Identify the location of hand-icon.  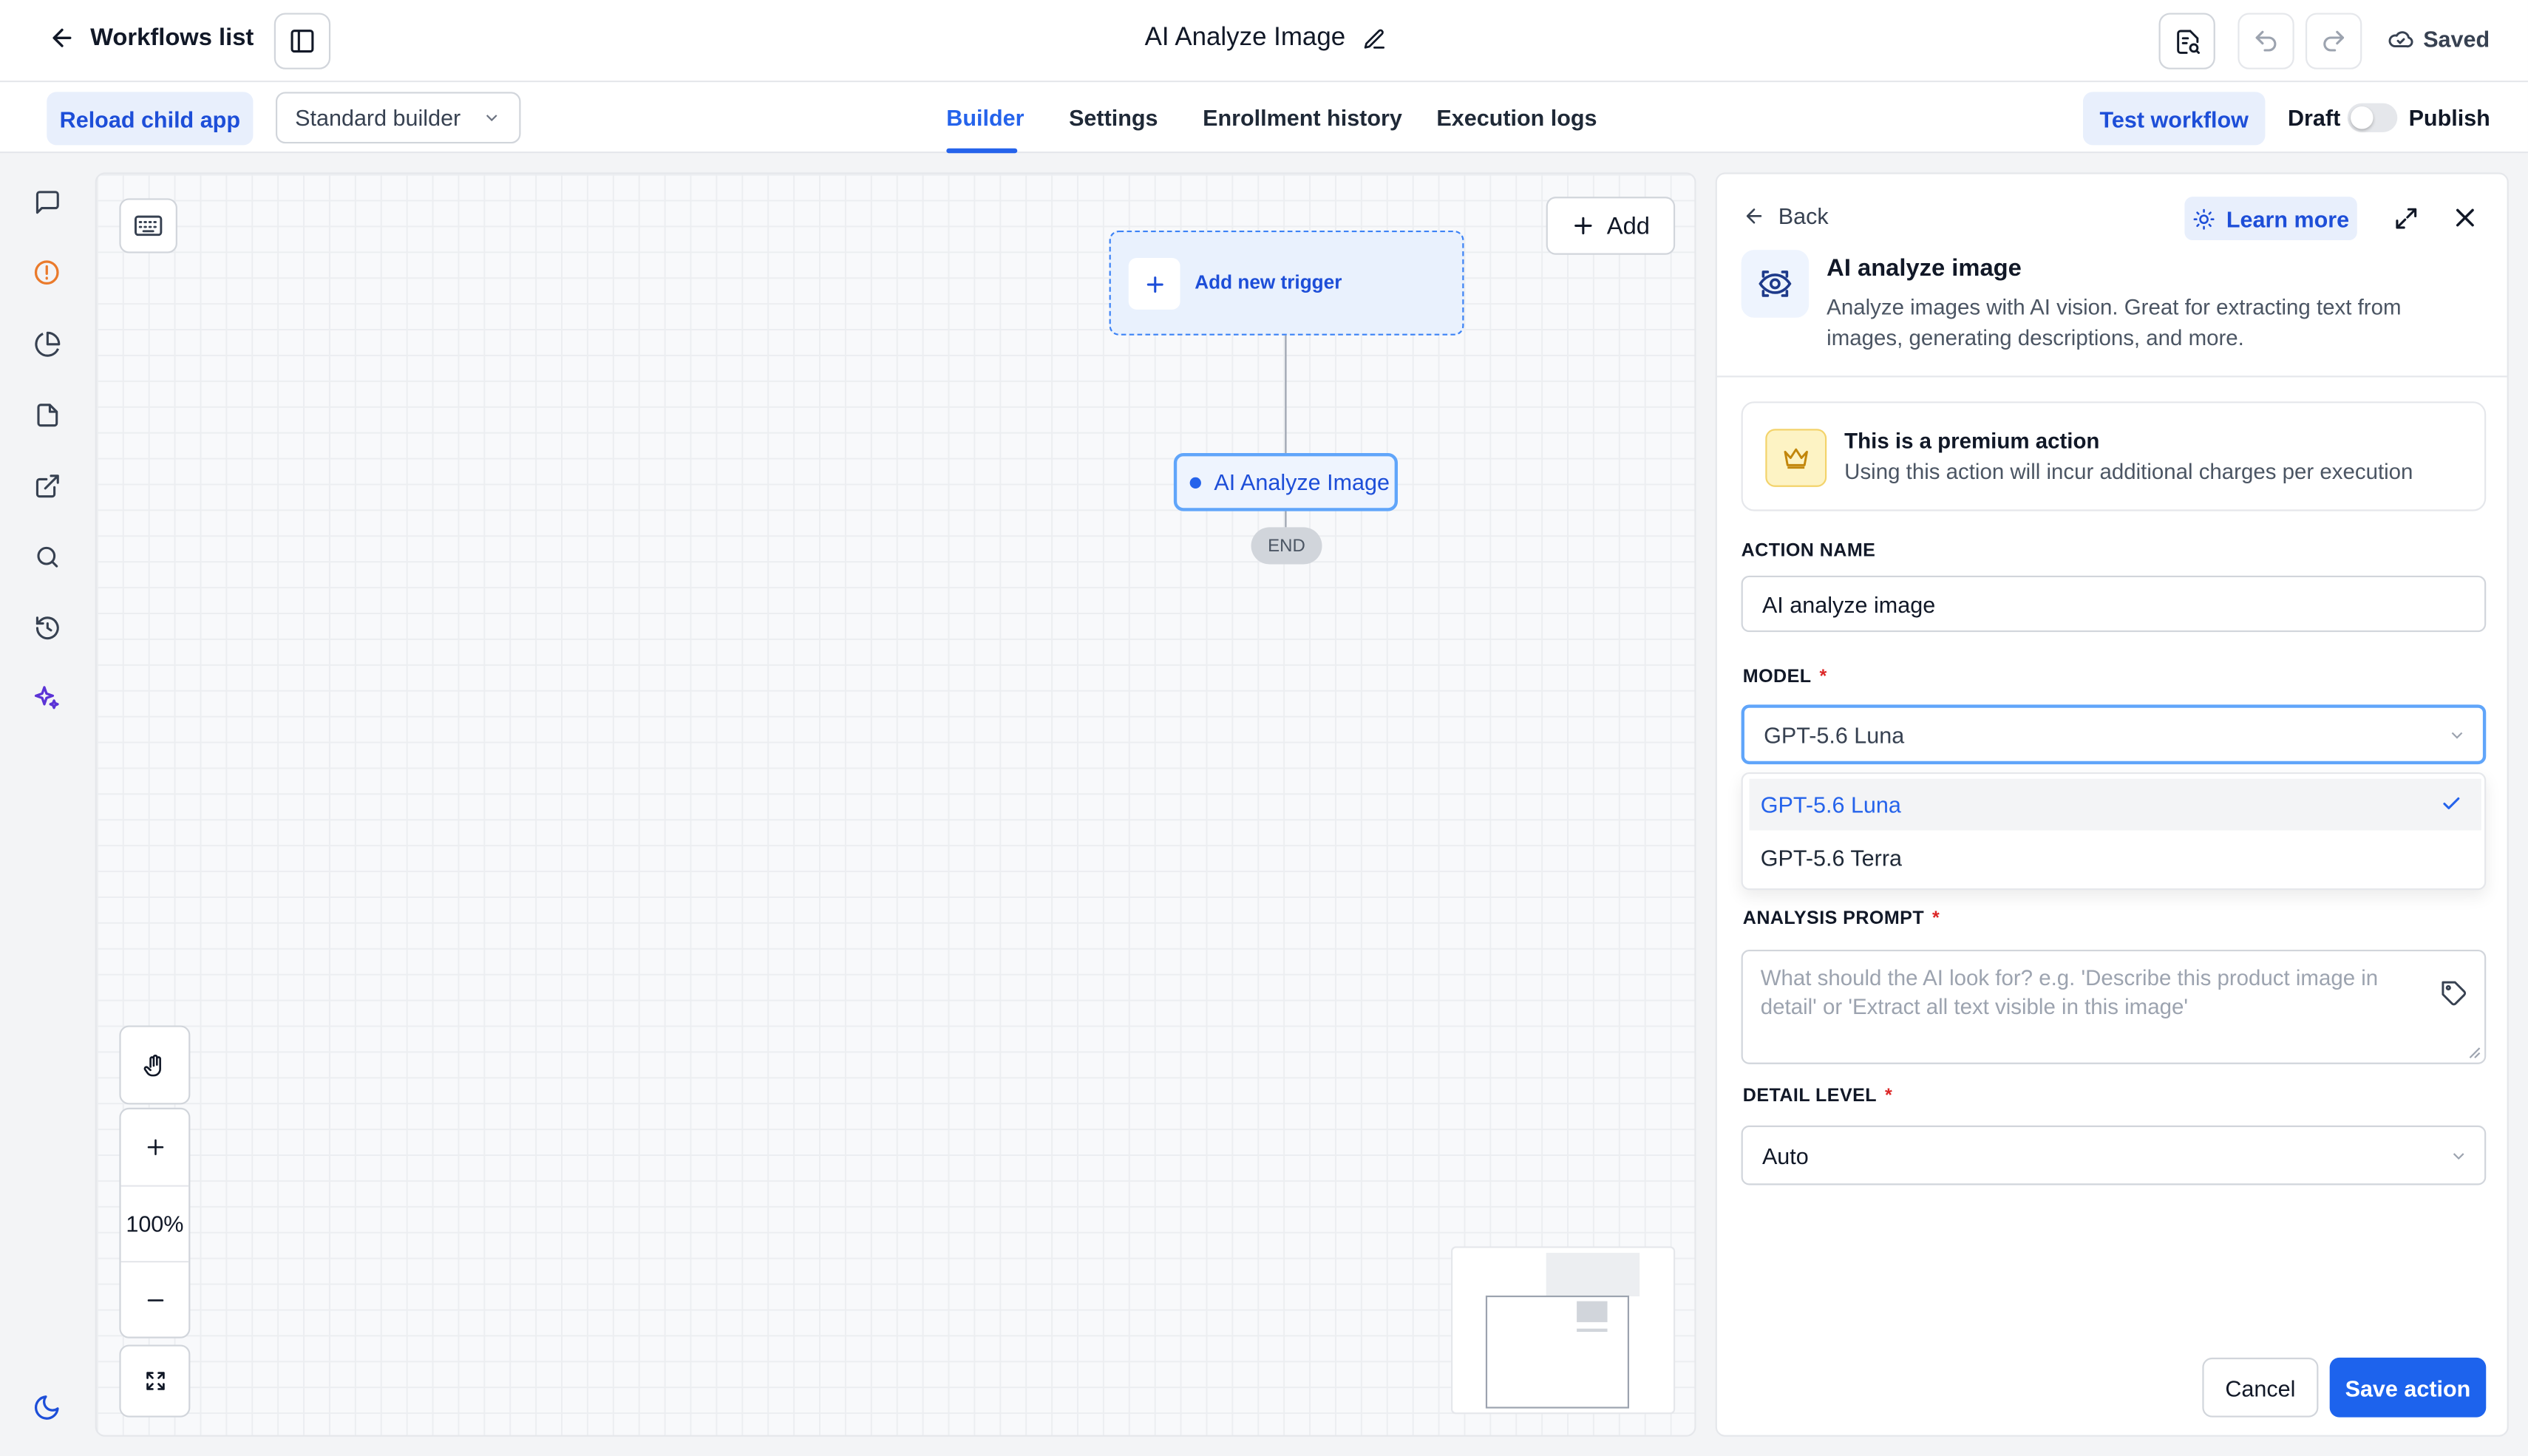
(155, 1065).